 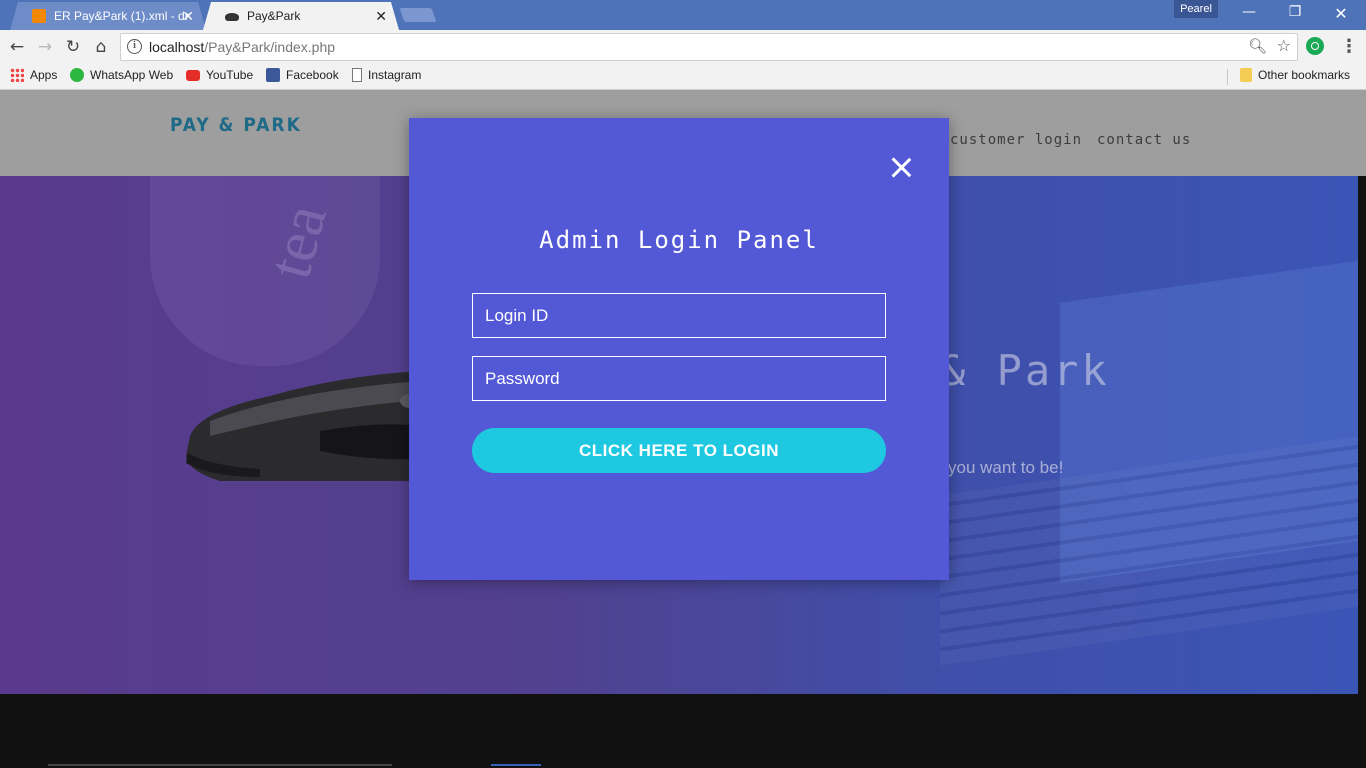 I want to click on bookmark-label: WhatsApp Web, so click(x=132, y=75).